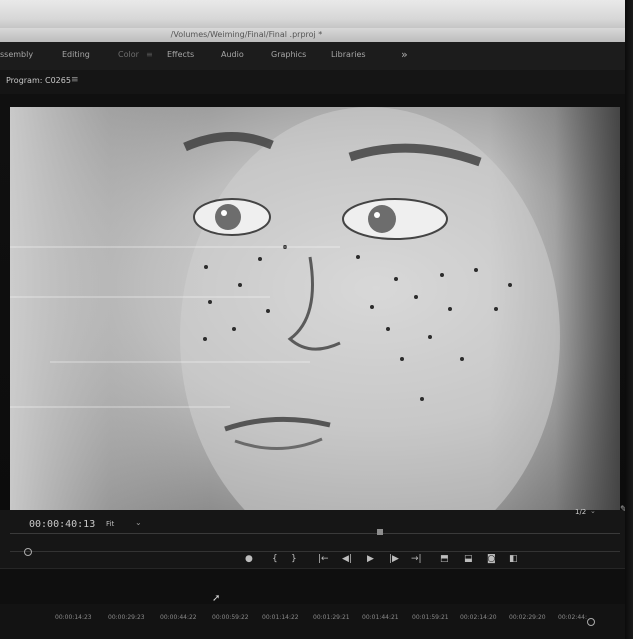 Image resolution: width=633 pixels, height=639 pixels. I want to click on workspace-tab-graphics: Graphics, so click(288, 54).